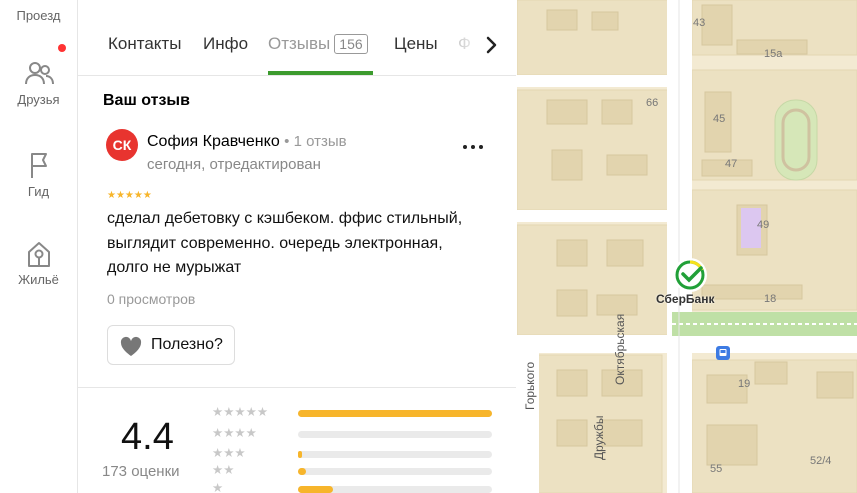  What do you see at coordinates (131, 346) in the screenshot?
I see `heart-icon` at bounding box center [131, 346].